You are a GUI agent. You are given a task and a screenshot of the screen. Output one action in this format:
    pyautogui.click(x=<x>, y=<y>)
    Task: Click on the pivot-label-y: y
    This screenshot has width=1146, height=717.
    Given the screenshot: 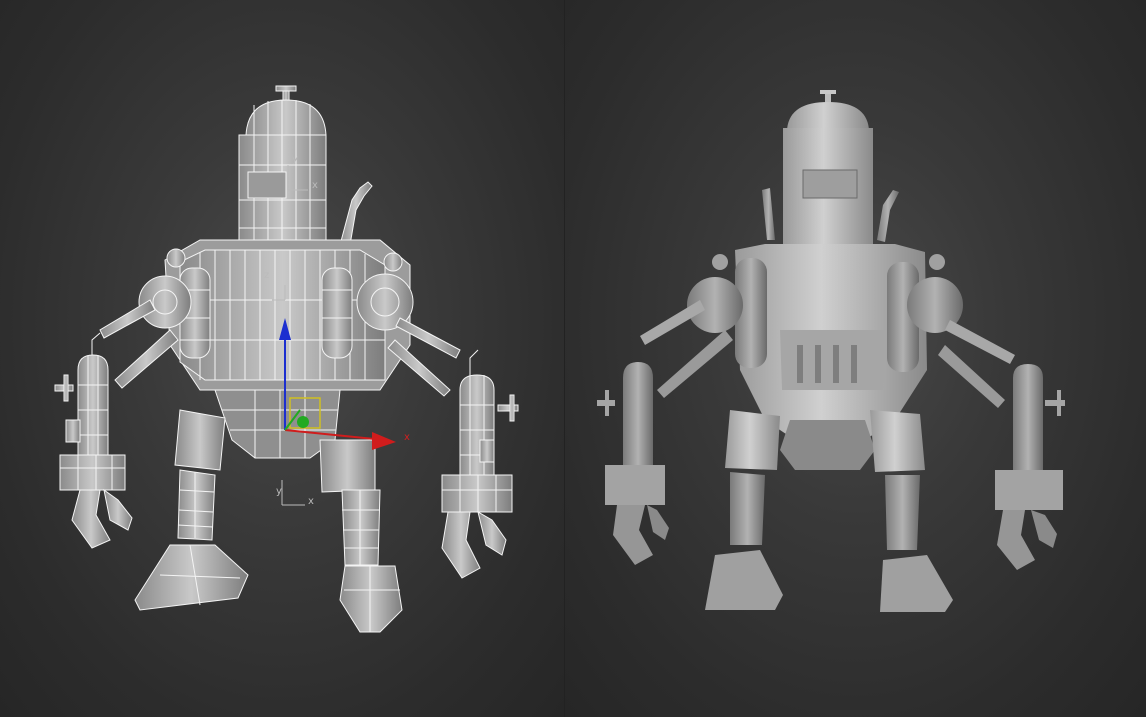 What is the action you would take?
    pyautogui.click(x=295, y=159)
    